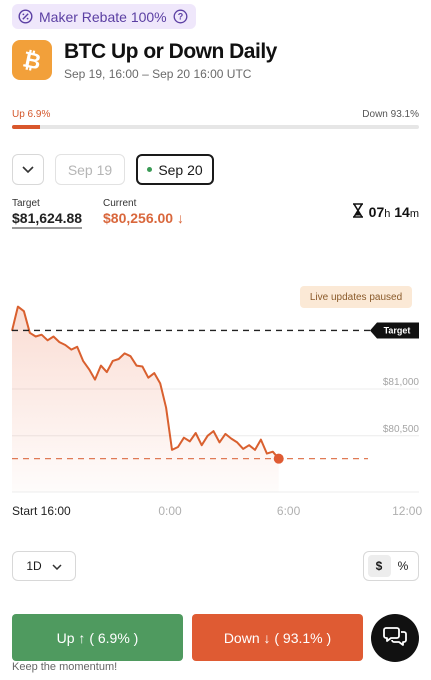 The image size is (431, 680). What do you see at coordinates (34, 566) in the screenshot?
I see `time-range-value: 1D` at bounding box center [34, 566].